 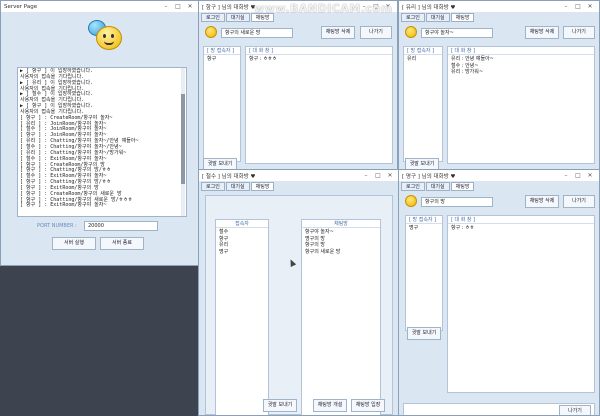 I want to click on chat1-delete-room-button: 채팅방 삭제, so click(x=338, y=32).